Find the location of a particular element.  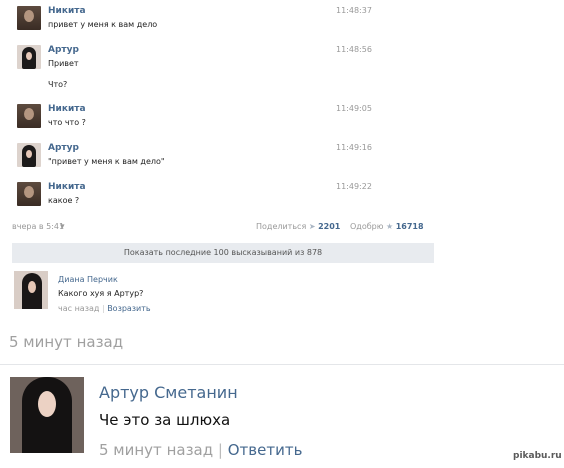

reply-time: 5 минут назад is located at coordinates (156, 450).